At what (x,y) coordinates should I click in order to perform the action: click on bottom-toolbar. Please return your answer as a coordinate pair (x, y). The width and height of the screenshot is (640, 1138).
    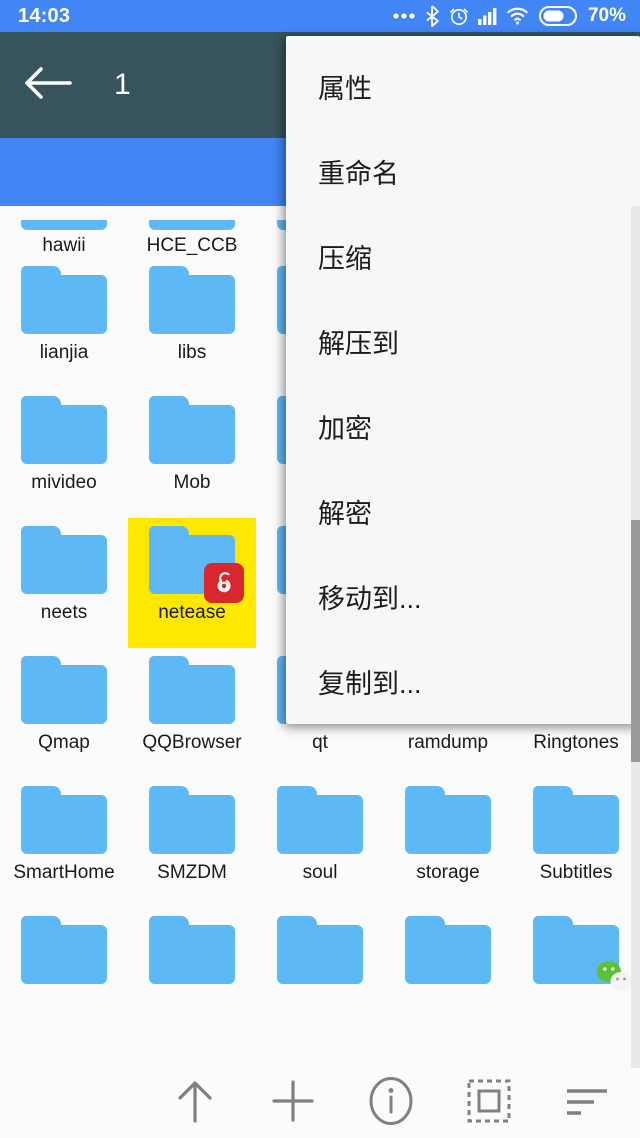
    Looking at the image, I should click on (320, 1103).